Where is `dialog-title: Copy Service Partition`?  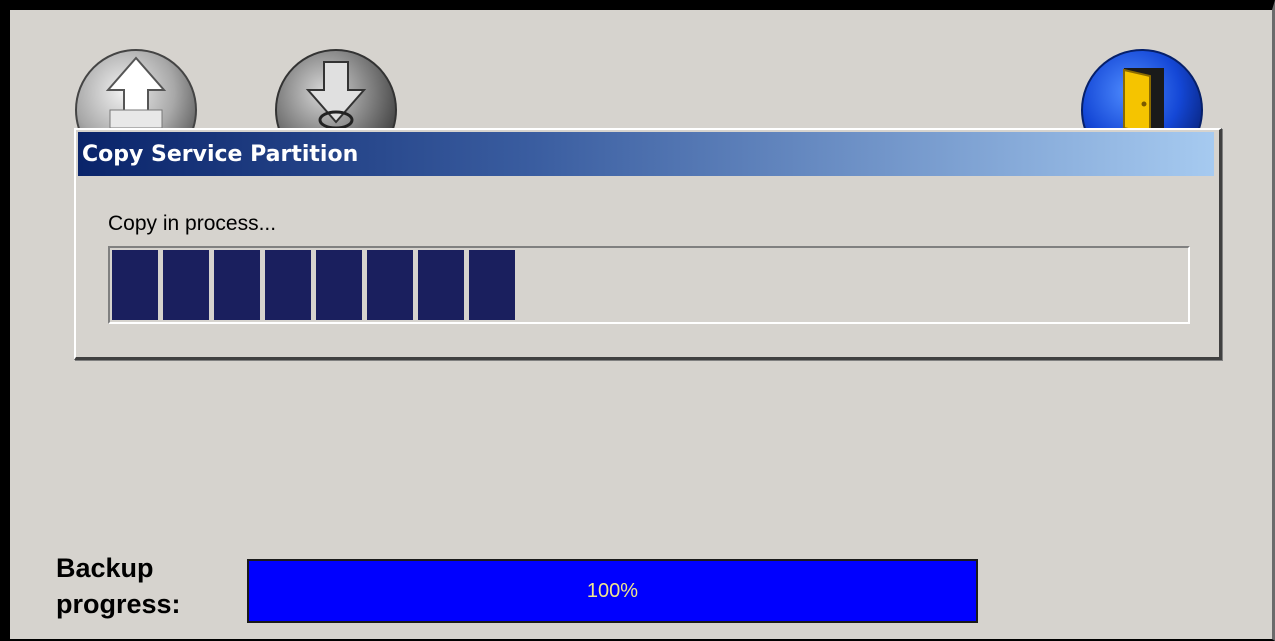 dialog-title: Copy Service Partition is located at coordinates (220, 154).